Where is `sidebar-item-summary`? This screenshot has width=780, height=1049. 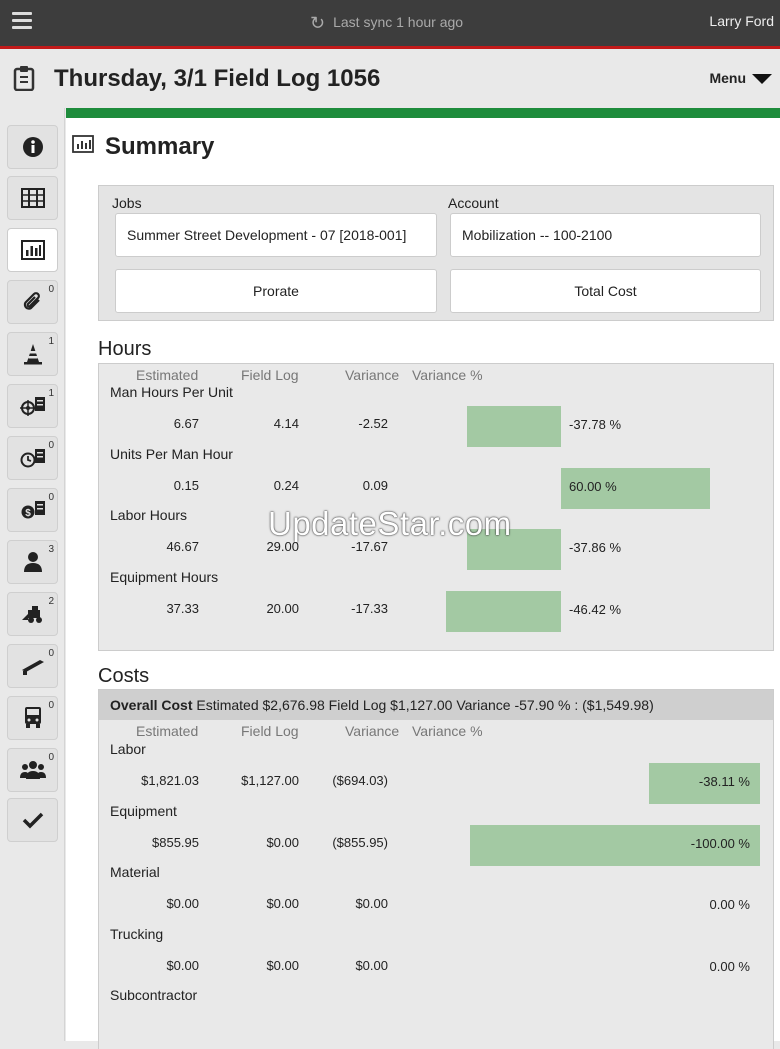 sidebar-item-summary is located at coordinates (32, 250).